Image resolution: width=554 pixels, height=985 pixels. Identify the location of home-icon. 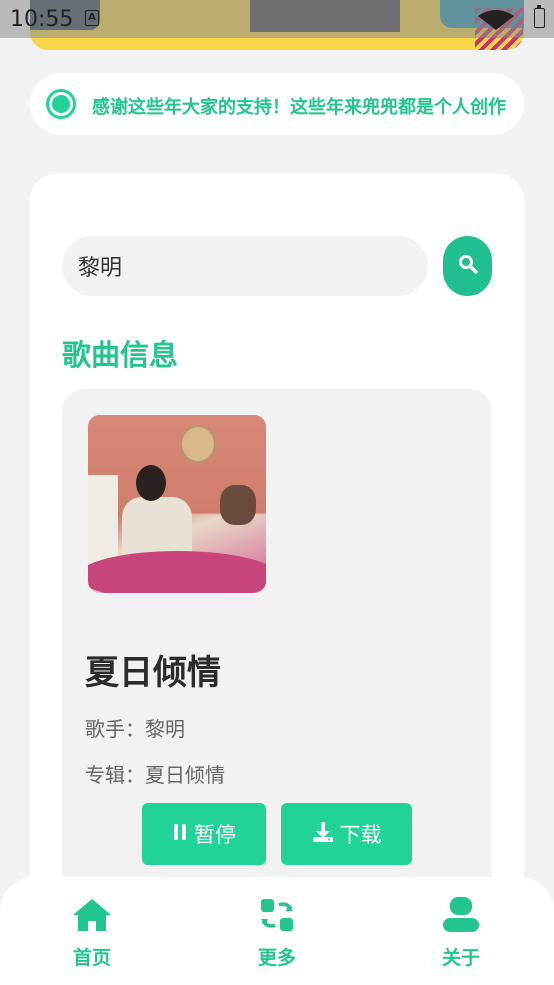
(92, 915).